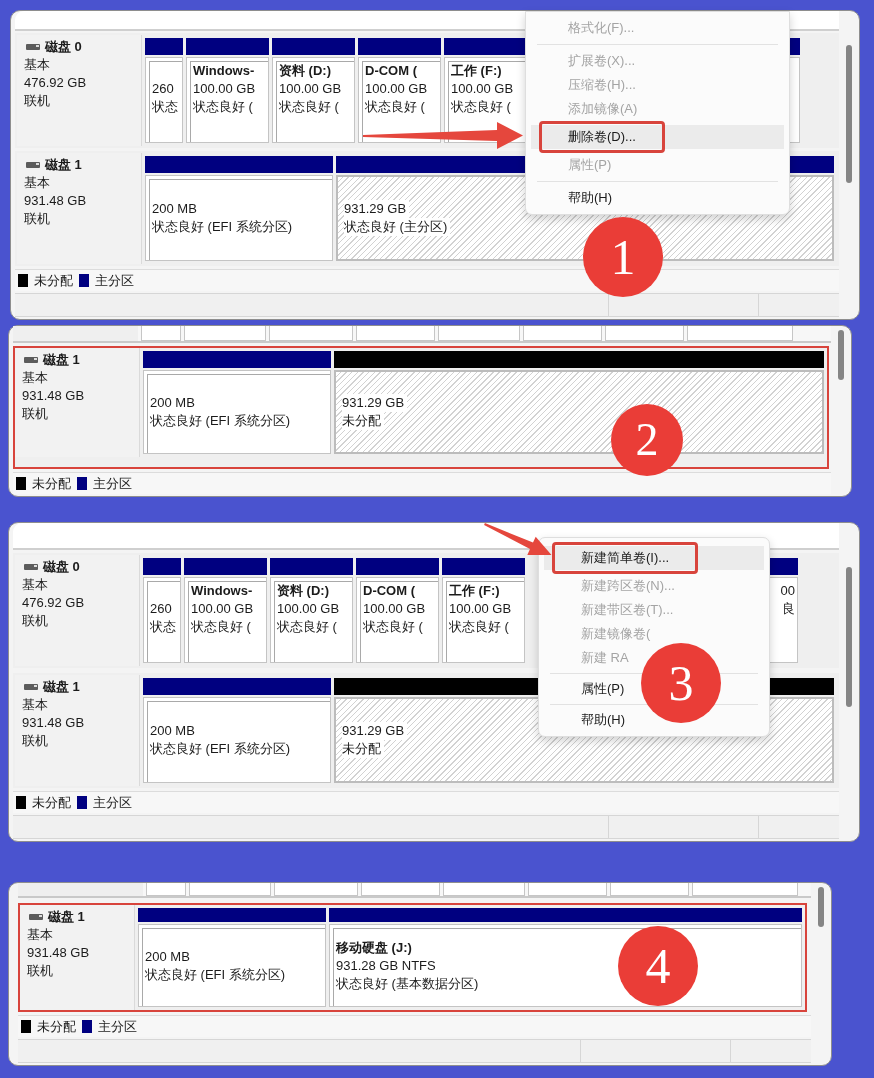 The height and width of the screenshot is (1078, 874). What do you see at coordinates (397, 227) in the screenshot?
I see `partition-text: 状态良好 (主分区)` at bounding box center [397, 227].